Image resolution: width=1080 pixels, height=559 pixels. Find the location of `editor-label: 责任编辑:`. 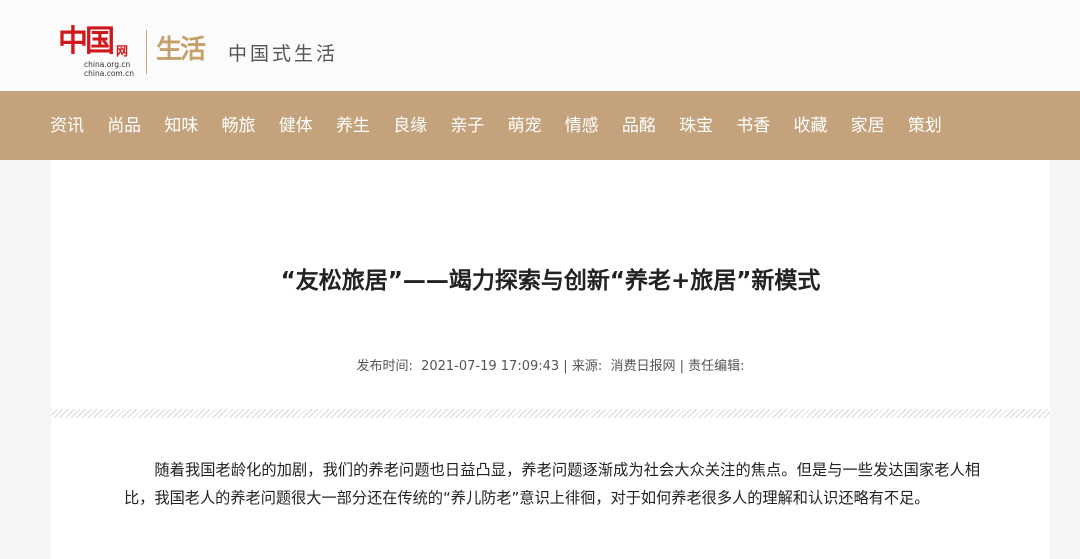

editor-label: 责任编辑: is located at coordinates (716, 366).